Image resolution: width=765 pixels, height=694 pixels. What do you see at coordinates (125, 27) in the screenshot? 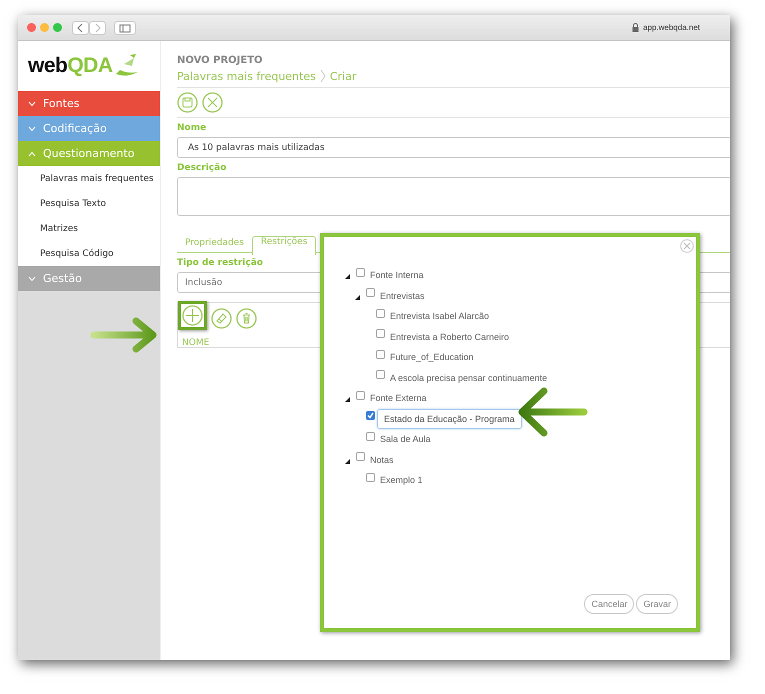
I see `sidebar-toggle-icon` at bounding box center [125, 27].